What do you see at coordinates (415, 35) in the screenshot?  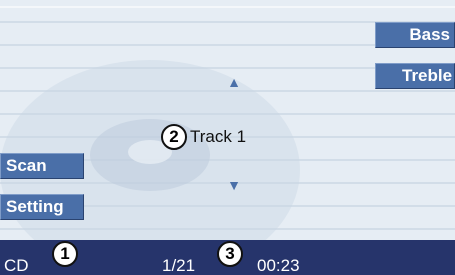 I see `bass-button: Bass` at bounding box center [415, 35].